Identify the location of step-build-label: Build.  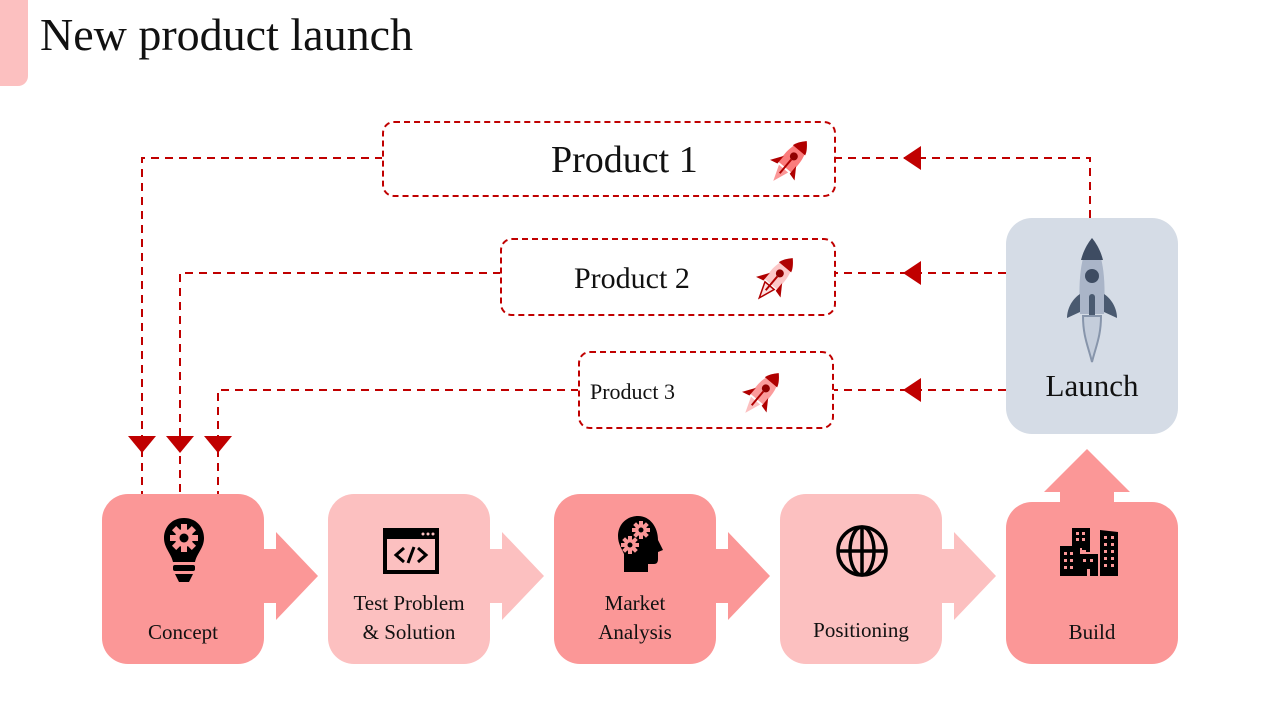
(1092, 632).